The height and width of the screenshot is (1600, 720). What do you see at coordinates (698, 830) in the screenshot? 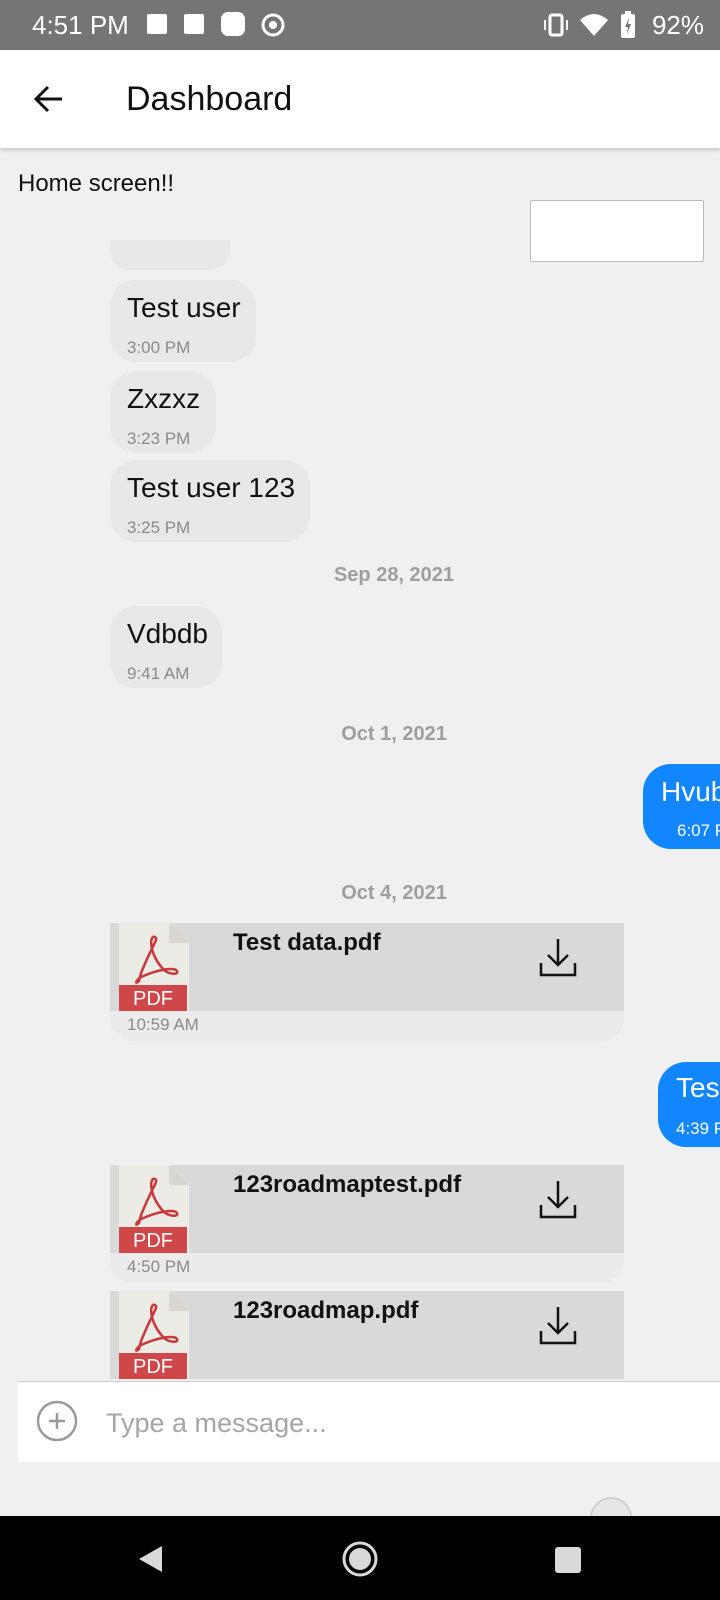
I see `message-time: 6:07 P` at bounding box center [698, 830].